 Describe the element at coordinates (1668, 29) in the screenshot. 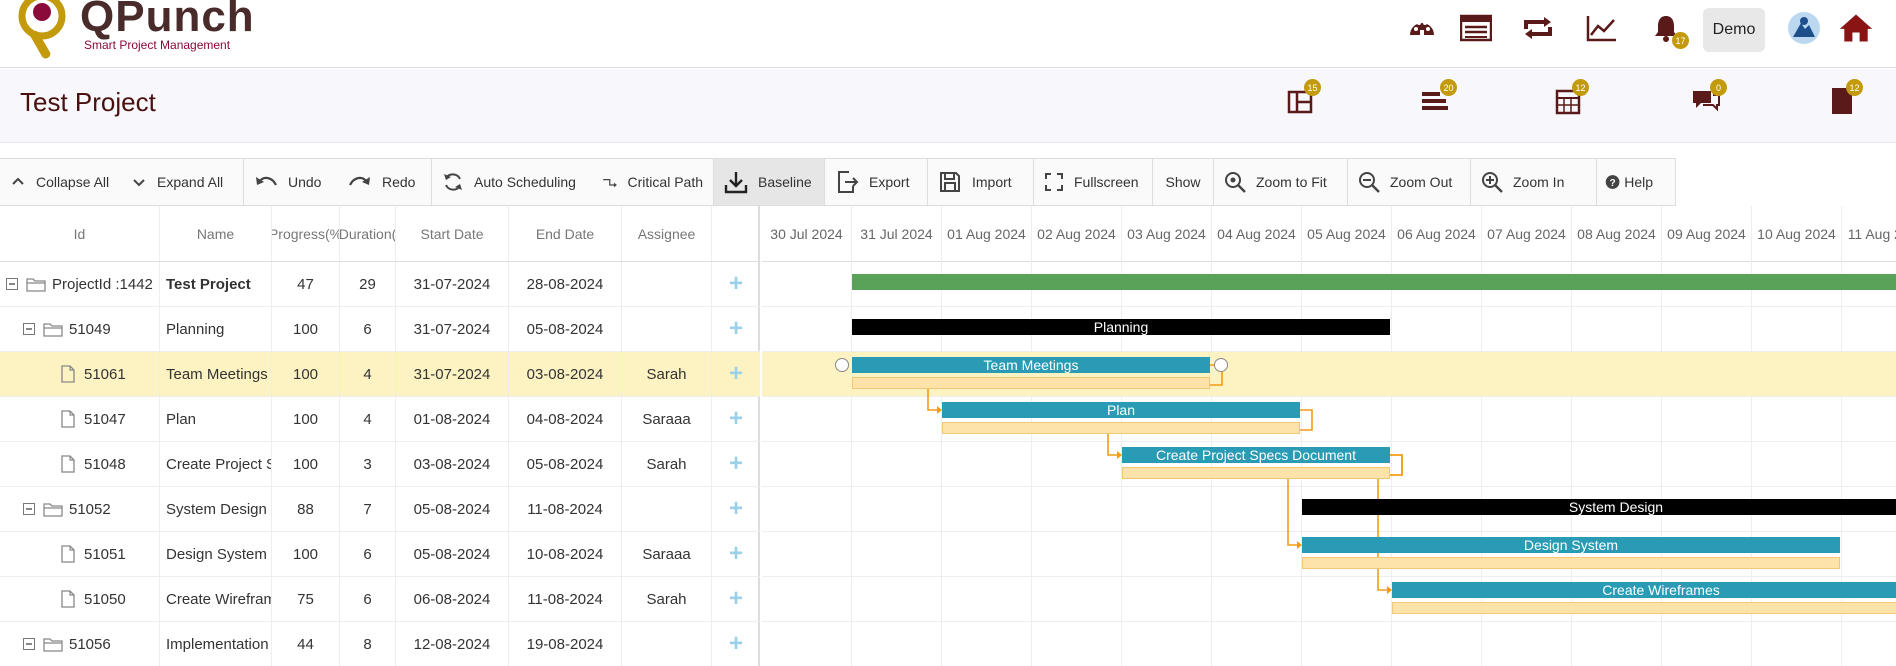

I see `bell-icon: 17` at that location.